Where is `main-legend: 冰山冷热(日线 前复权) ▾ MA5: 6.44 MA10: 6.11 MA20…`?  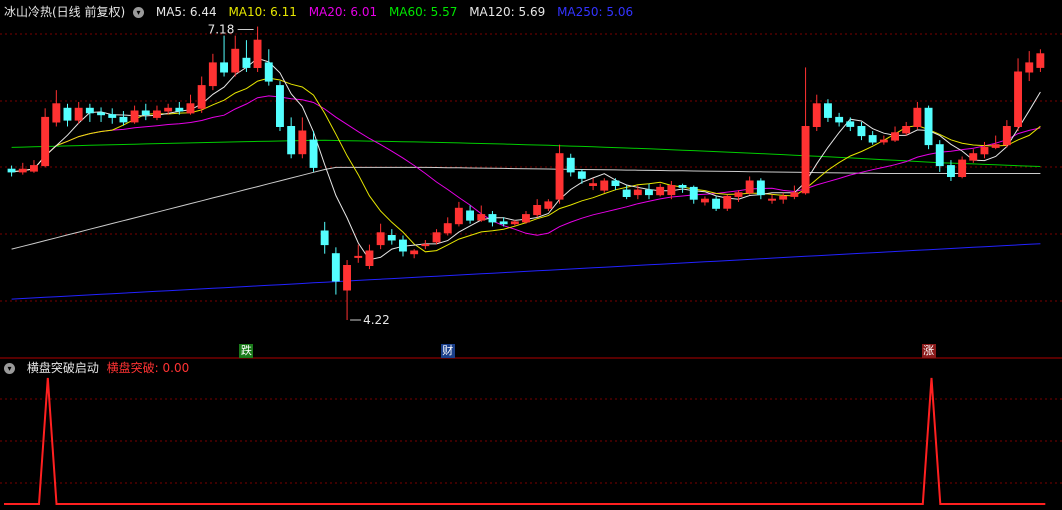 main-legend: 冰山冷热(日线 前复权) ▾ MA5: 6.44 MA10: 6.11 MA20… is located at coordinates (322, 12).